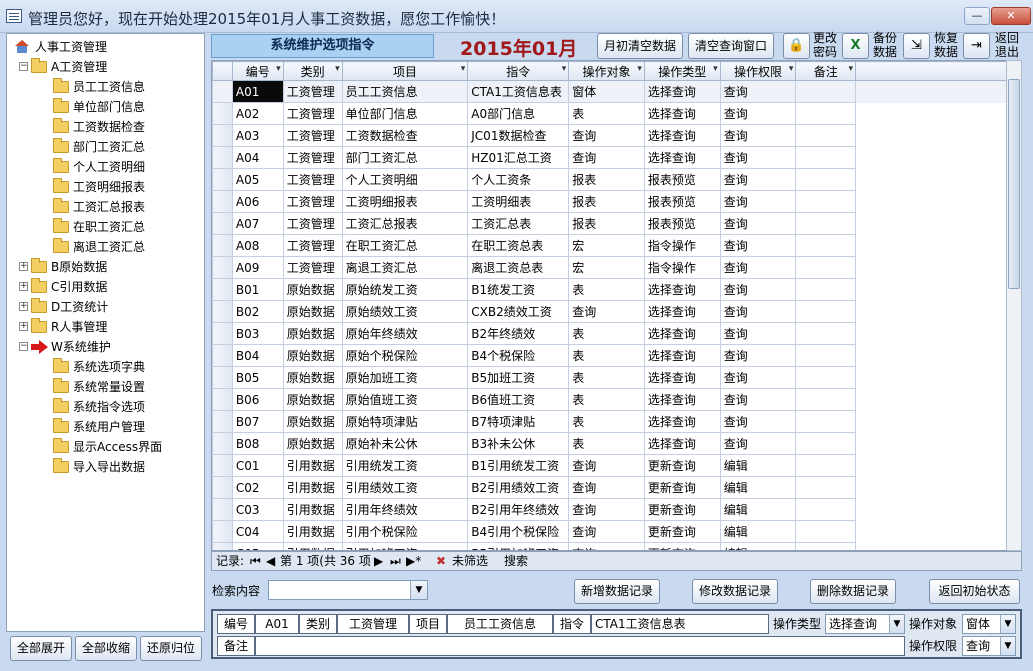 This screenshot has width=1033, height=671. What do you see at coordinates (405, 311) in the screenshot?
I see `table-cell: 原始绩效工资` at bounding box center [405, 311].